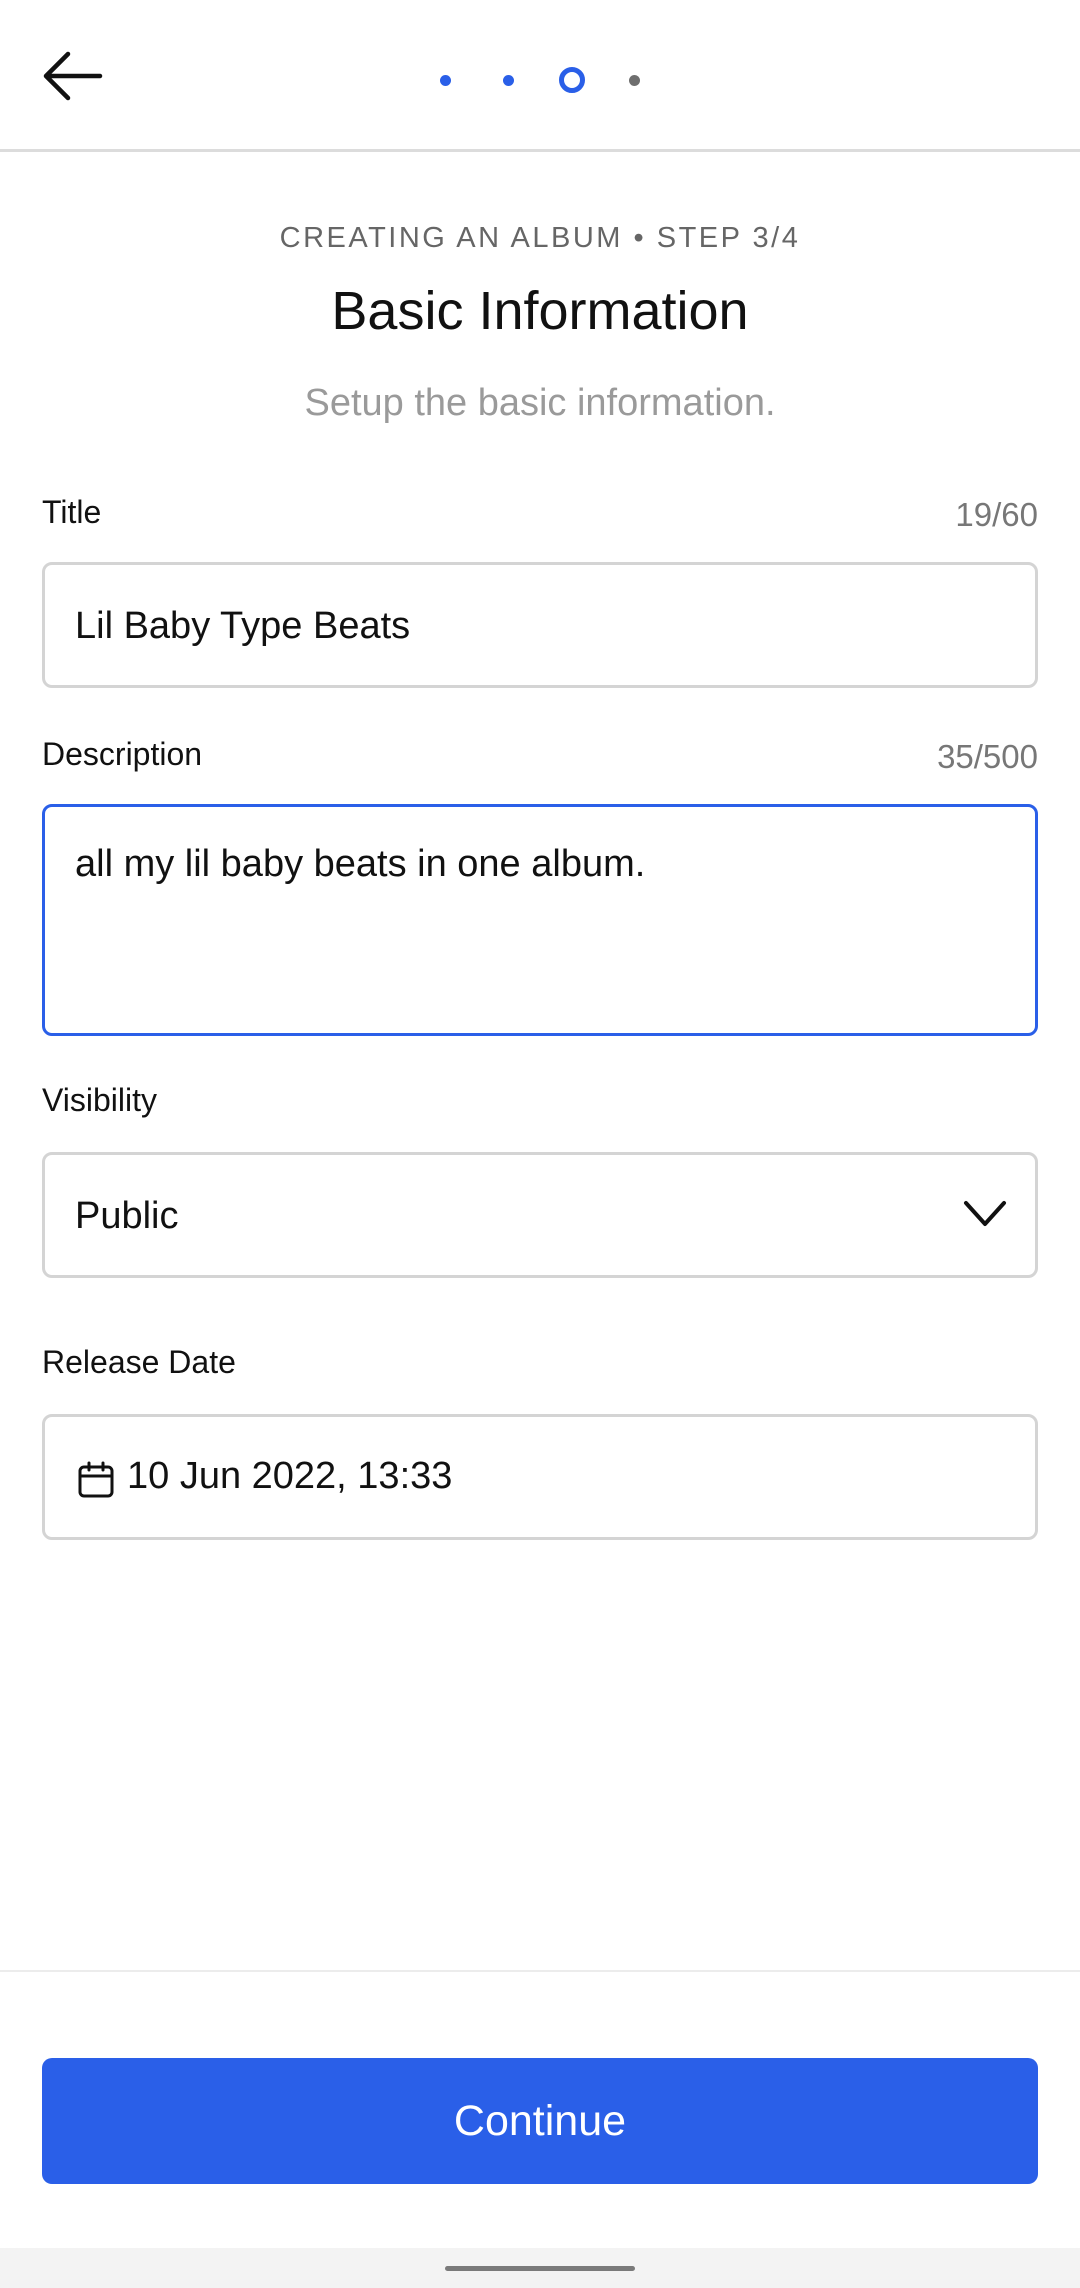 This screenshot has height=2288, width=1080. I want to click on title-input-value: Lil Baby Type Beats, so click(243, 626).